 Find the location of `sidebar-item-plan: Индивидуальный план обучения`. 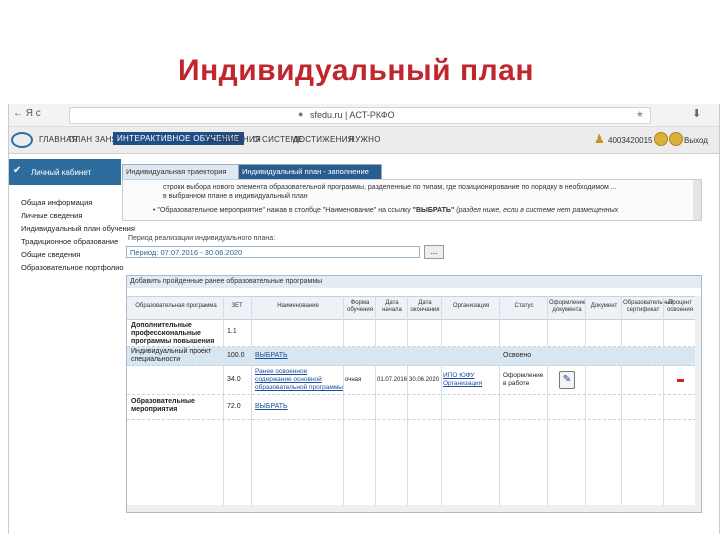

sidebar-item-plan: Индивидуальный план обучения is located at coordinates (78, 228).